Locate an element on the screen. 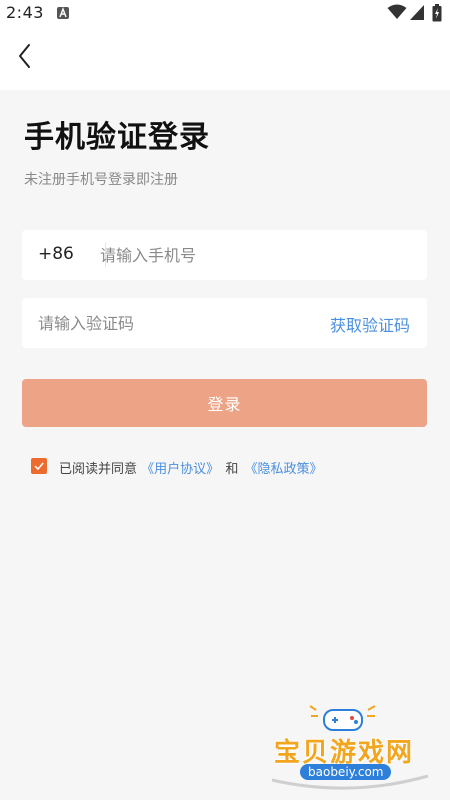  nav-bar is located at coordinates (225, 58).